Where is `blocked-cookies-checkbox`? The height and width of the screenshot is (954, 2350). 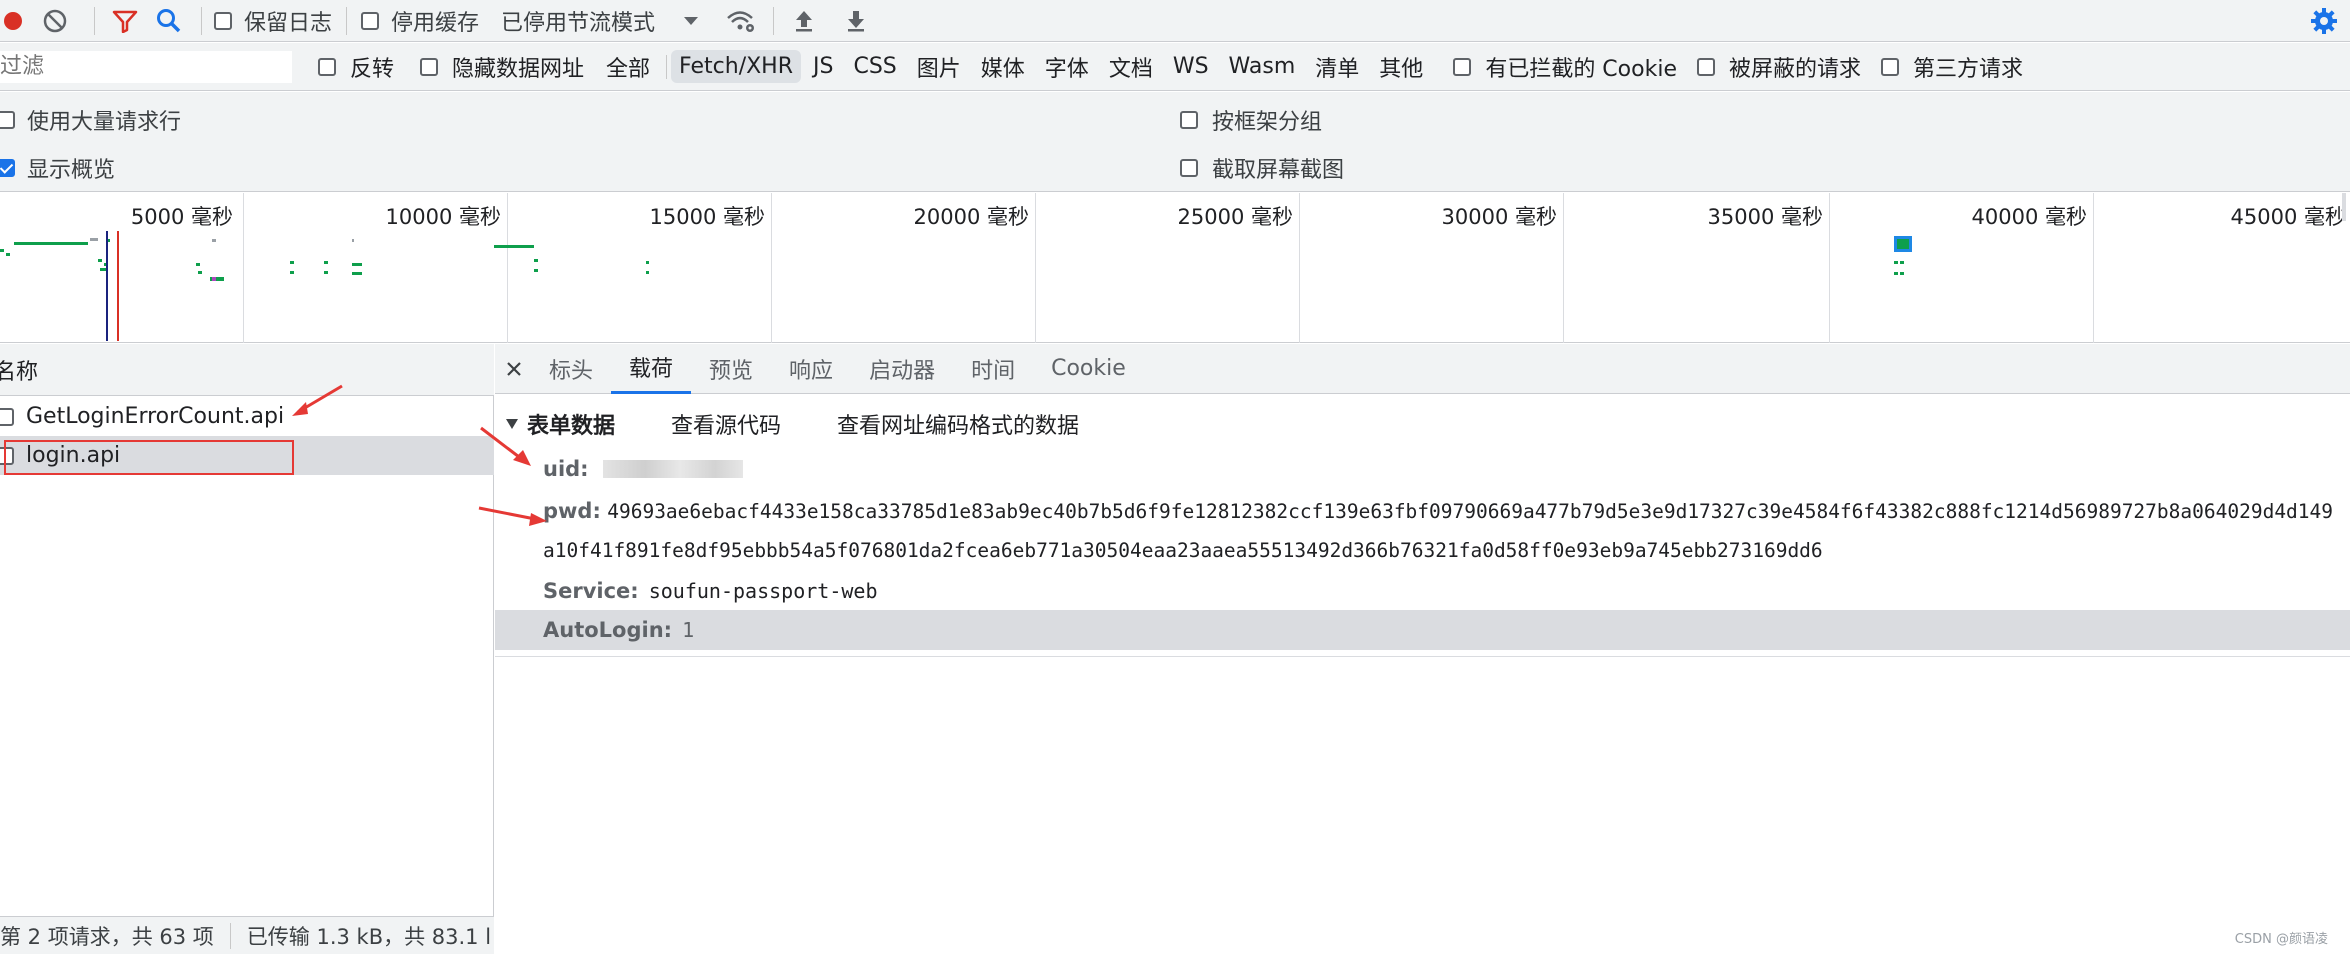 blocked-cookies-checkbox is located at coordinates (1462, 66).